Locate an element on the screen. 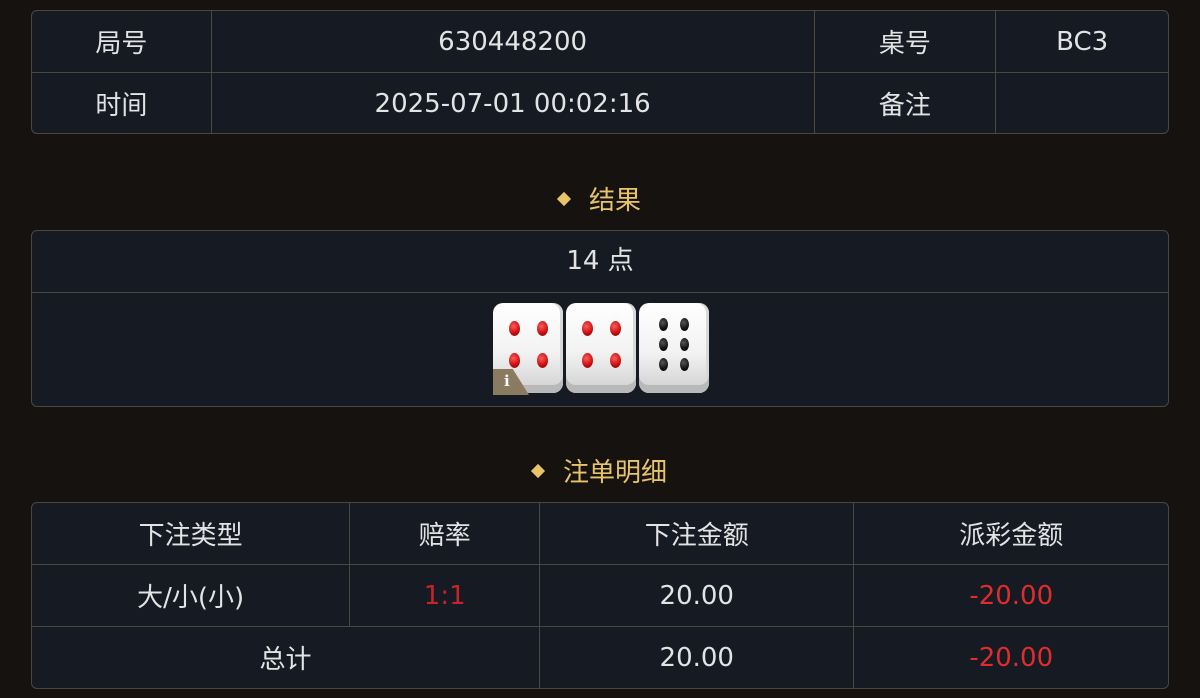 The height and width of the screenshot is (698, 1200). round-row: 局号 630448200 桌号 BC3 is located at coordinates (600, 42).